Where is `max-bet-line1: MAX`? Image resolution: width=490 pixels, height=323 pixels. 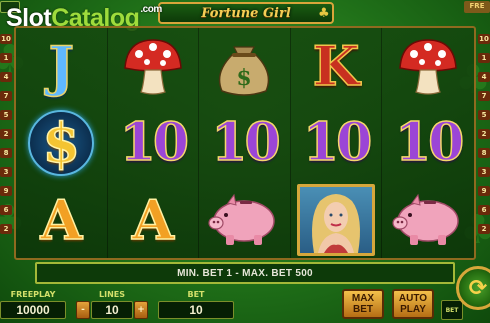 max-bet-line1: MAX is located at coordinates (363, 298).